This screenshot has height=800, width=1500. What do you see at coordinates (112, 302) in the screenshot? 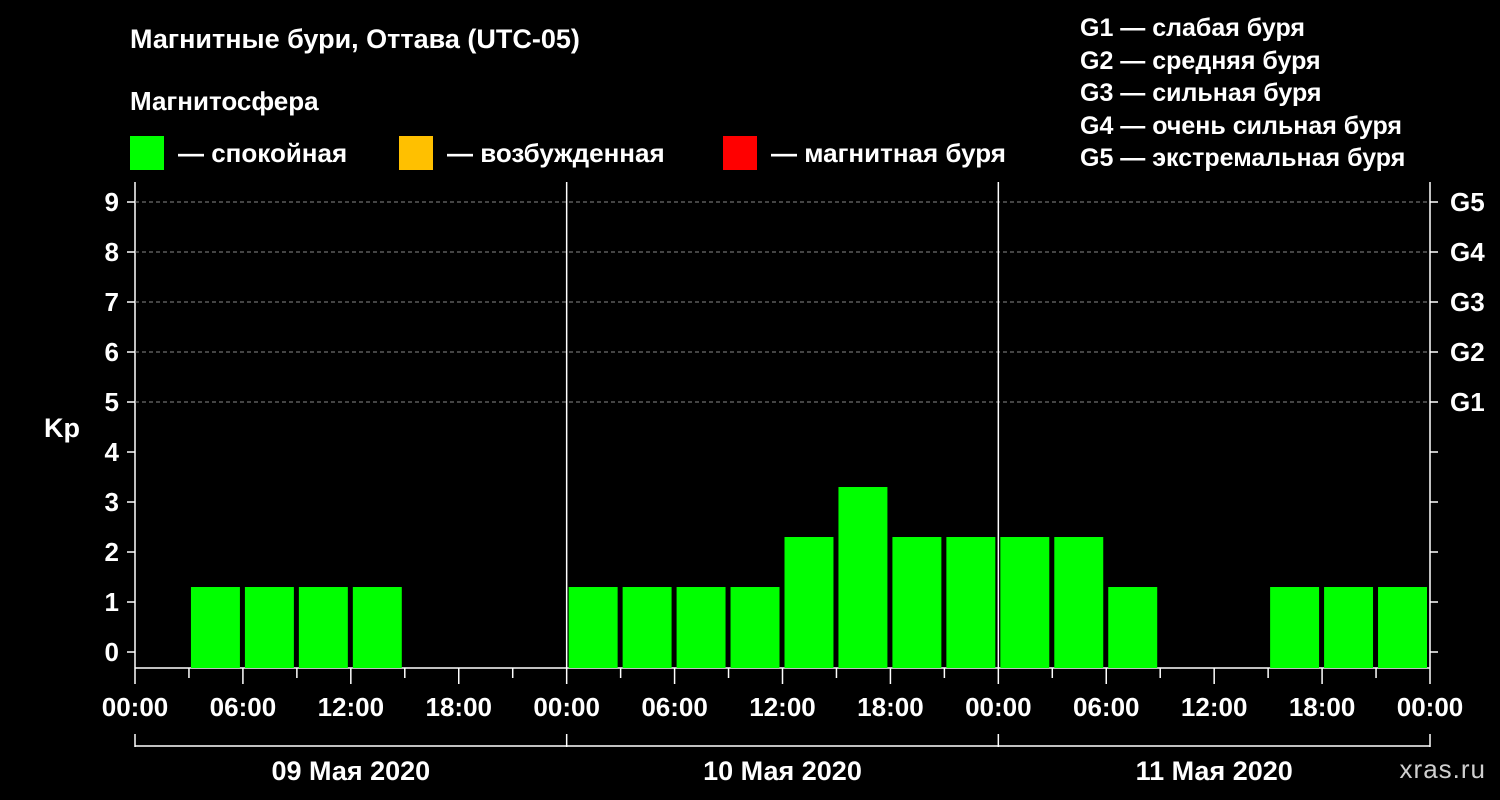
I see `y-tick-label-7: 7` at bounding box center [112, 302].